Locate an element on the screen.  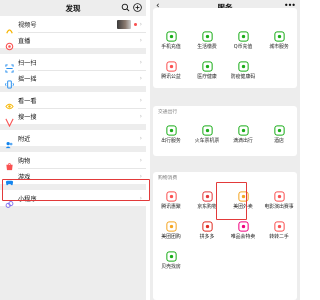
section-title: 购物消费 is located at coordinates (168, 178).